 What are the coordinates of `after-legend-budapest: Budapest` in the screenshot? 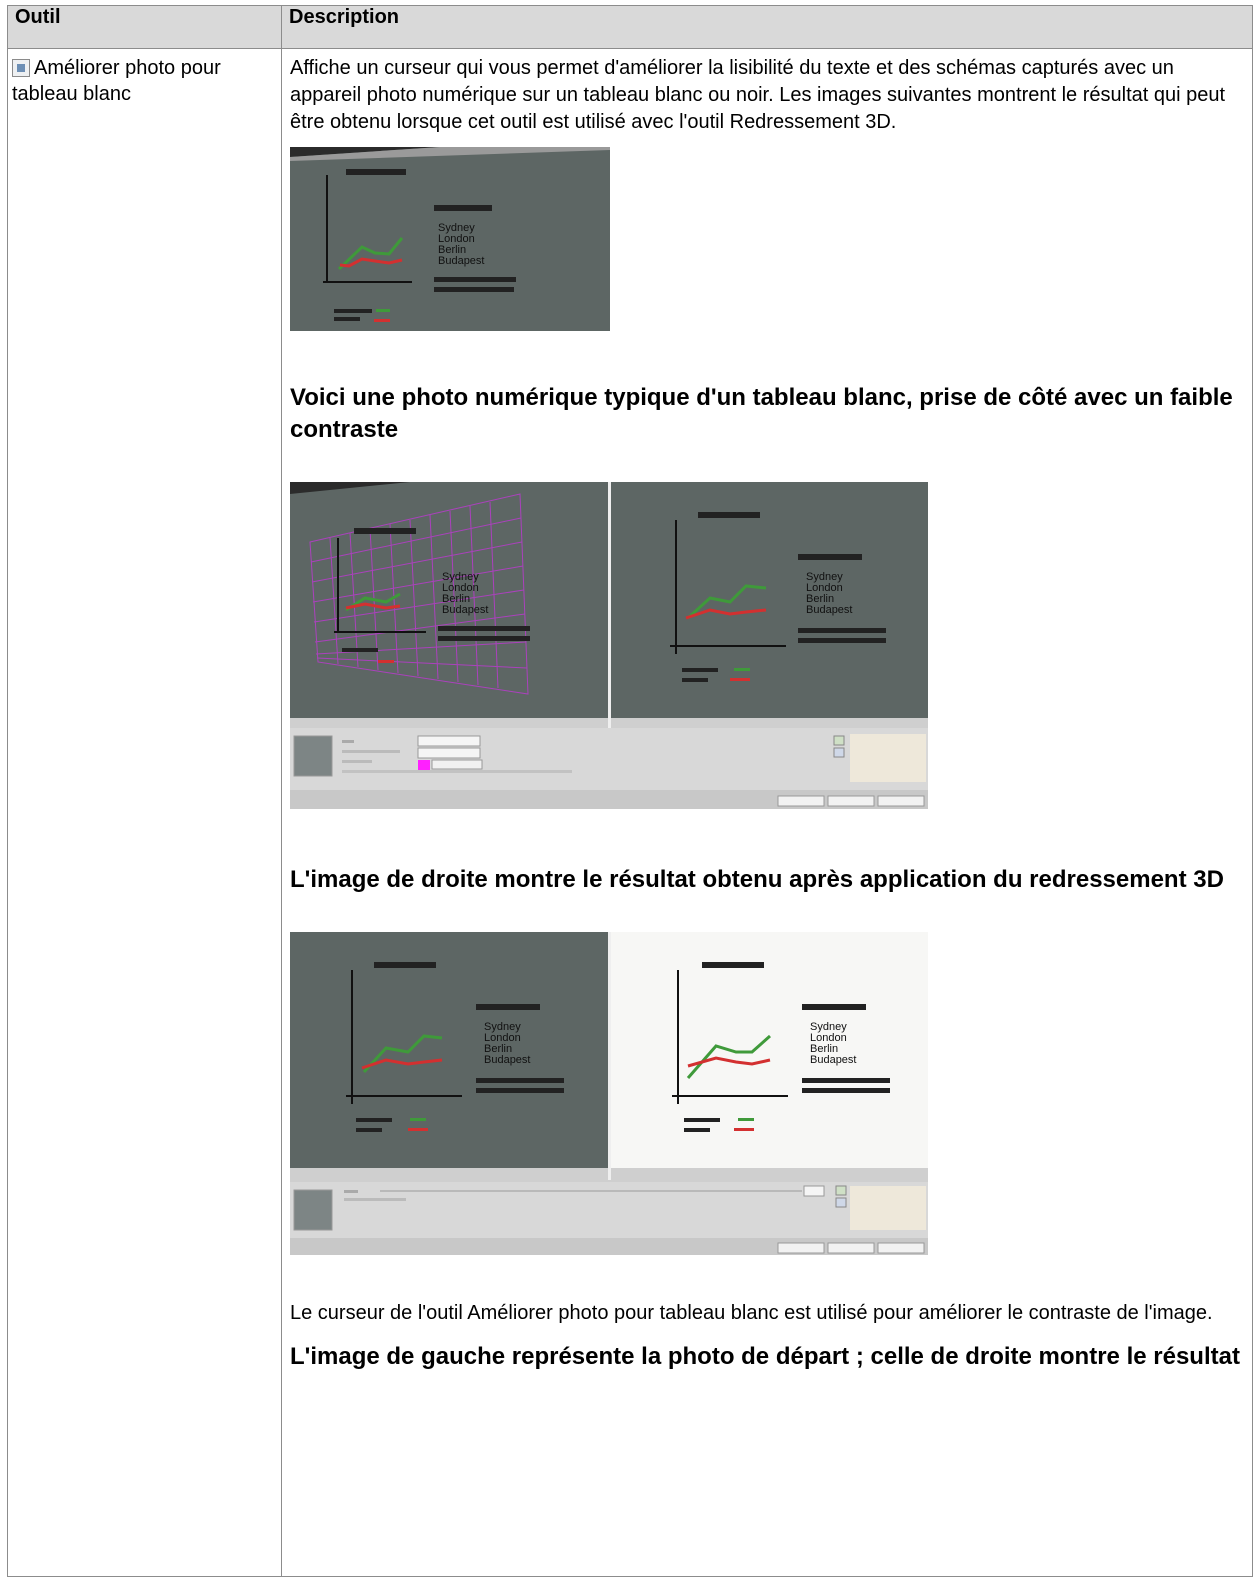 It's located at (833, 1060).